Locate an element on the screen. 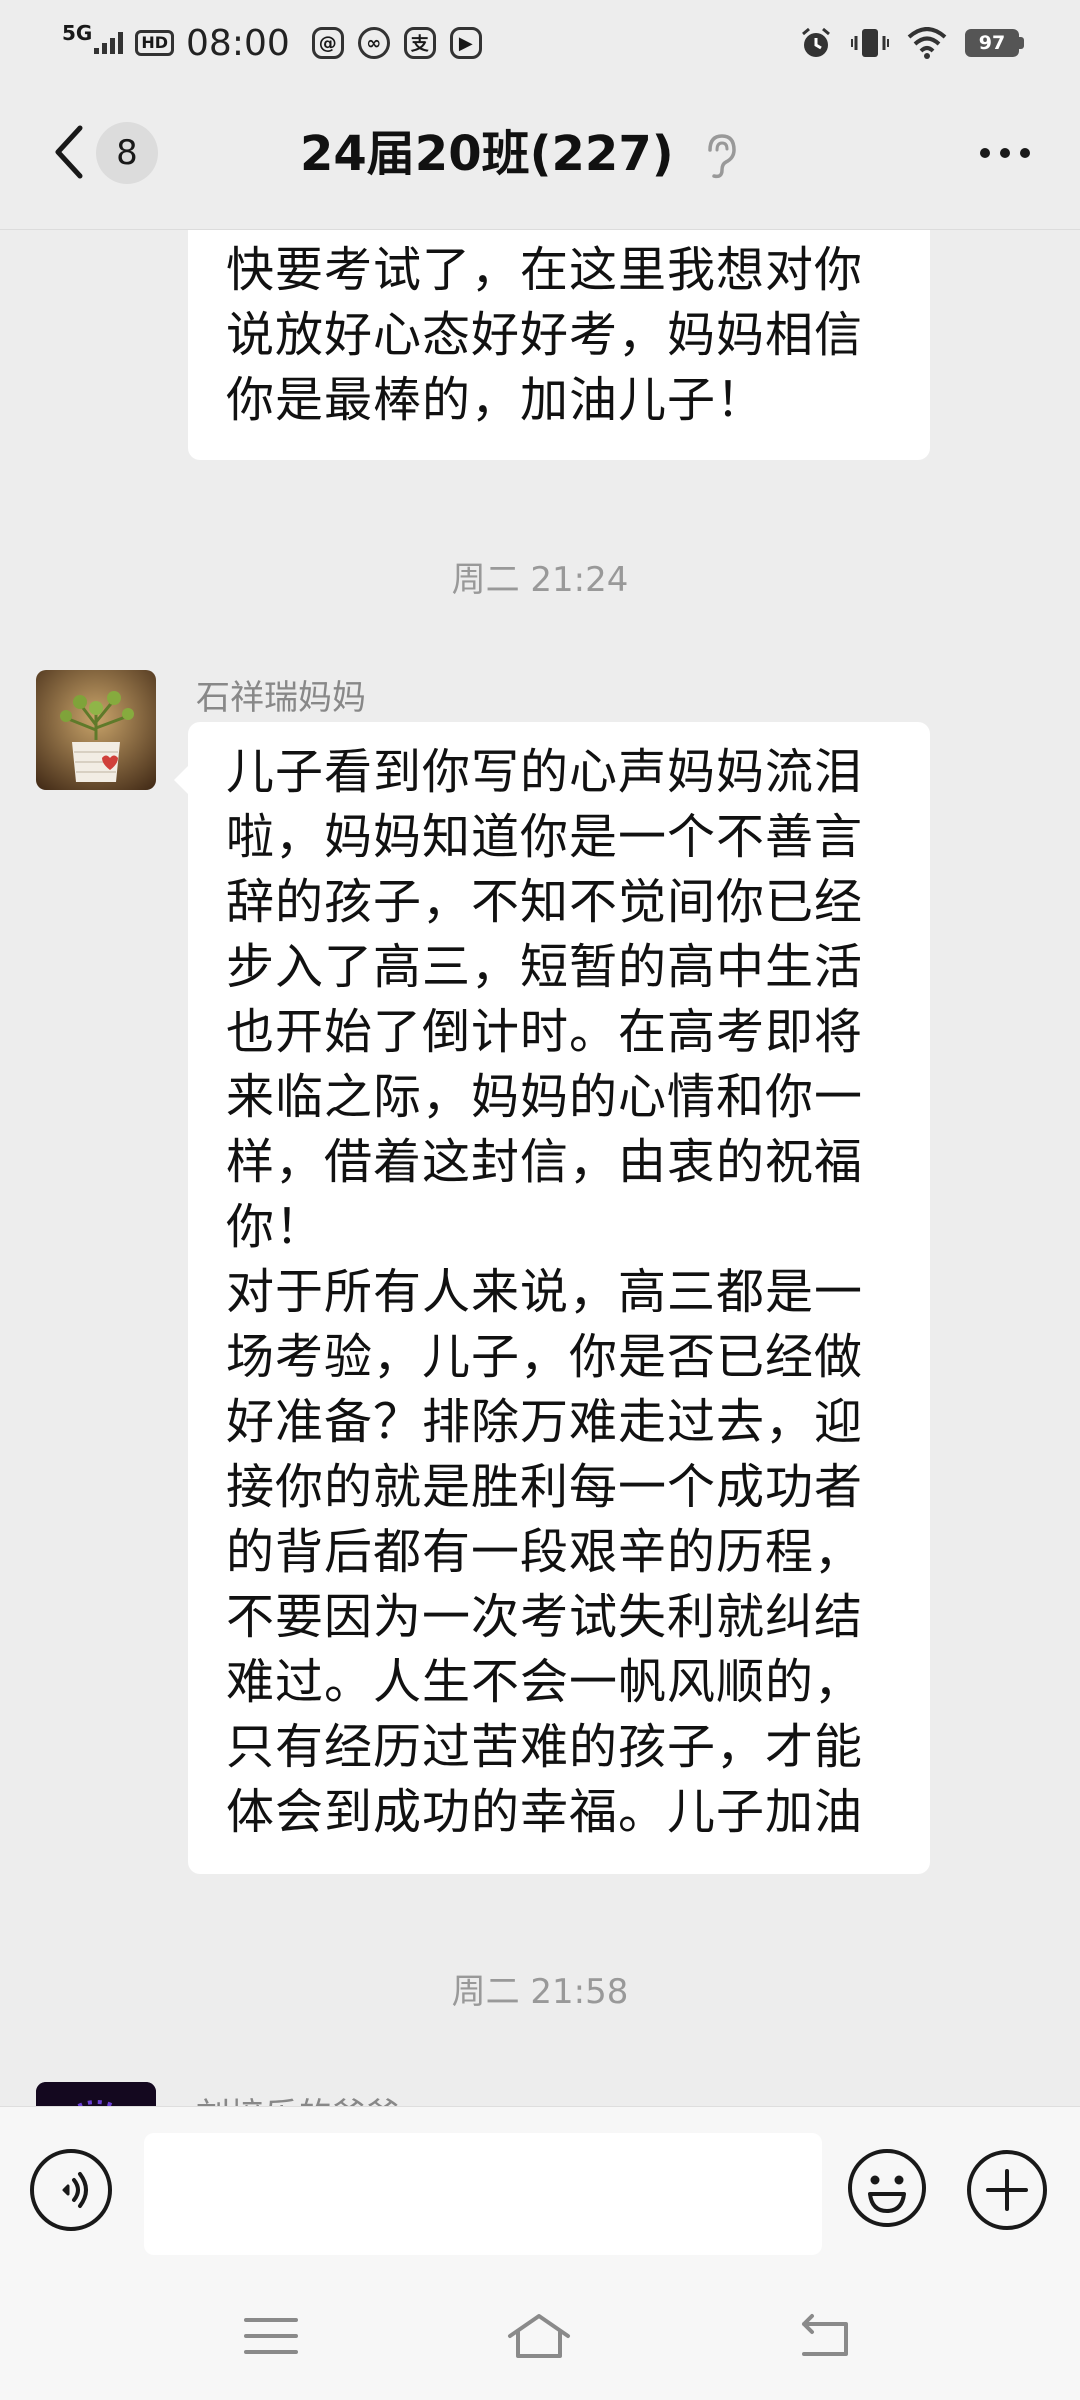 This screenshot has width=1080, height=2400. emoji-button is located at coordinates (887, 2188).